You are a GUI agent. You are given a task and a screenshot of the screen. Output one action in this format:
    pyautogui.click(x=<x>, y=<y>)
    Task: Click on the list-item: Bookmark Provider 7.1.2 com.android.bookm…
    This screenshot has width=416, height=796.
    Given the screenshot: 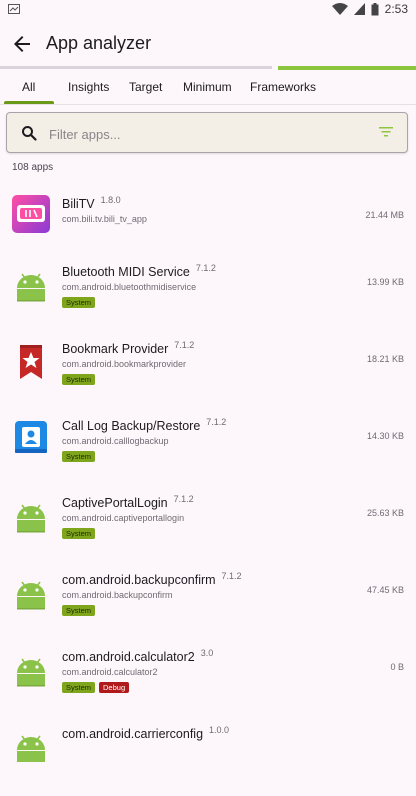 What is the action you would take?
    pyautogui.click(x=208, y=372)
    